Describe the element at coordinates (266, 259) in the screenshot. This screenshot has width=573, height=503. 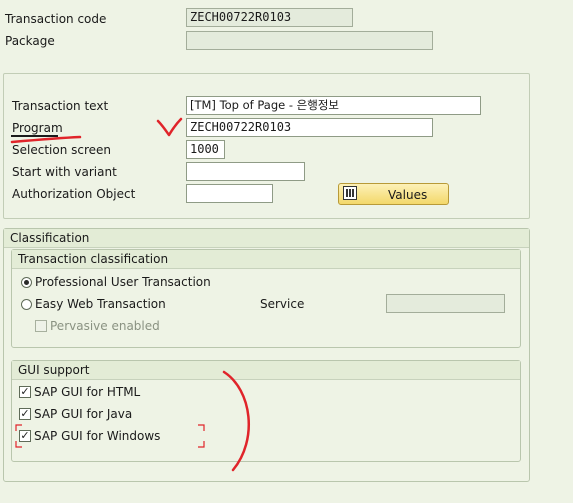
I see `transaction-classification-title: Transaction classification` at that location.